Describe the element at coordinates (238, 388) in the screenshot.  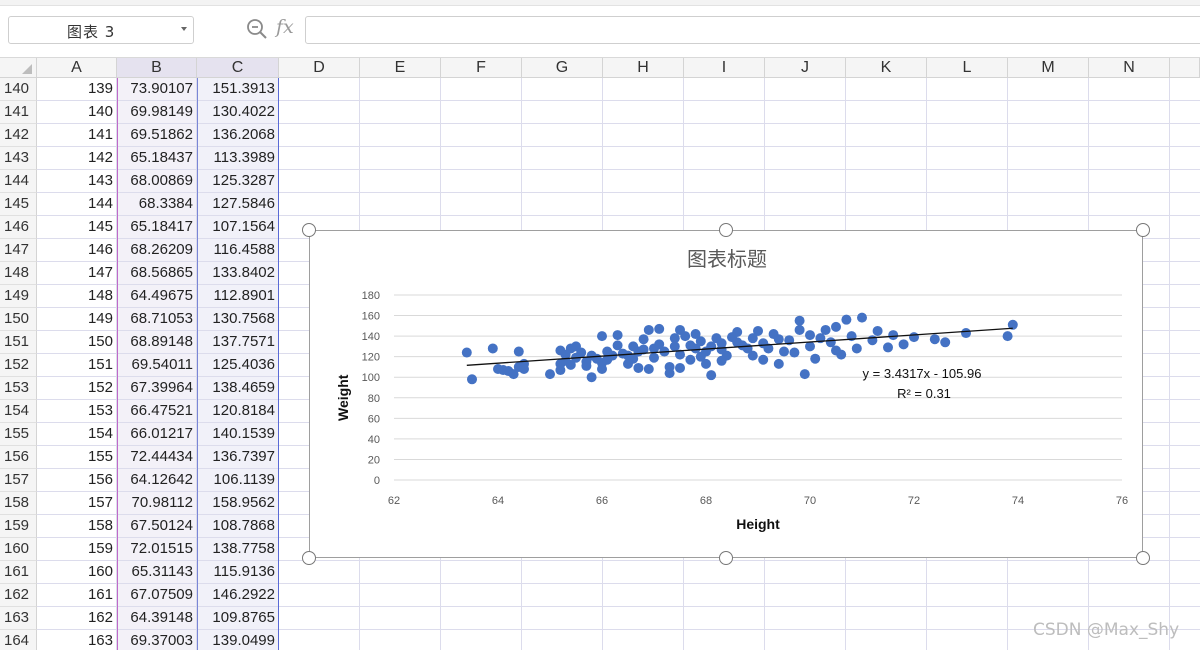
I see `cell-c: 138.4659` at that location.